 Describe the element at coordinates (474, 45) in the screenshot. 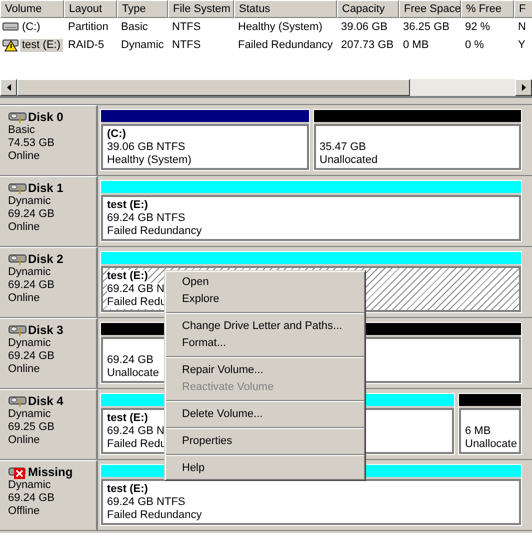

I see `table-cell: 0 %` at that location.